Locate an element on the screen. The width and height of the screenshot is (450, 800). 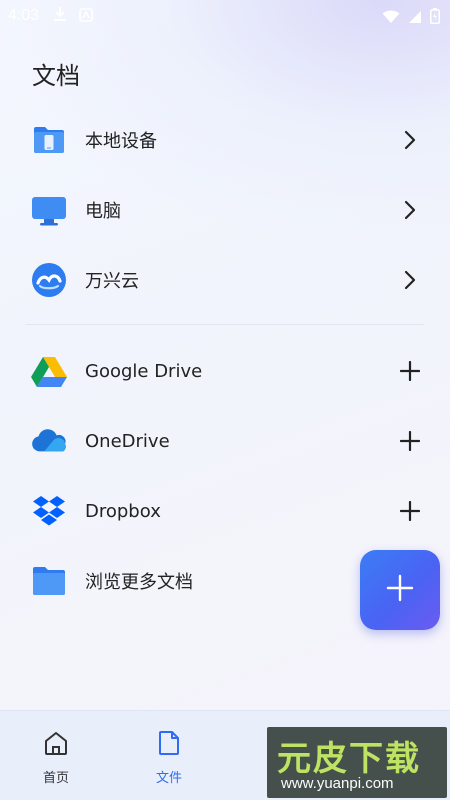
status-bar: 4:03 is located at coordinates (225, 16).